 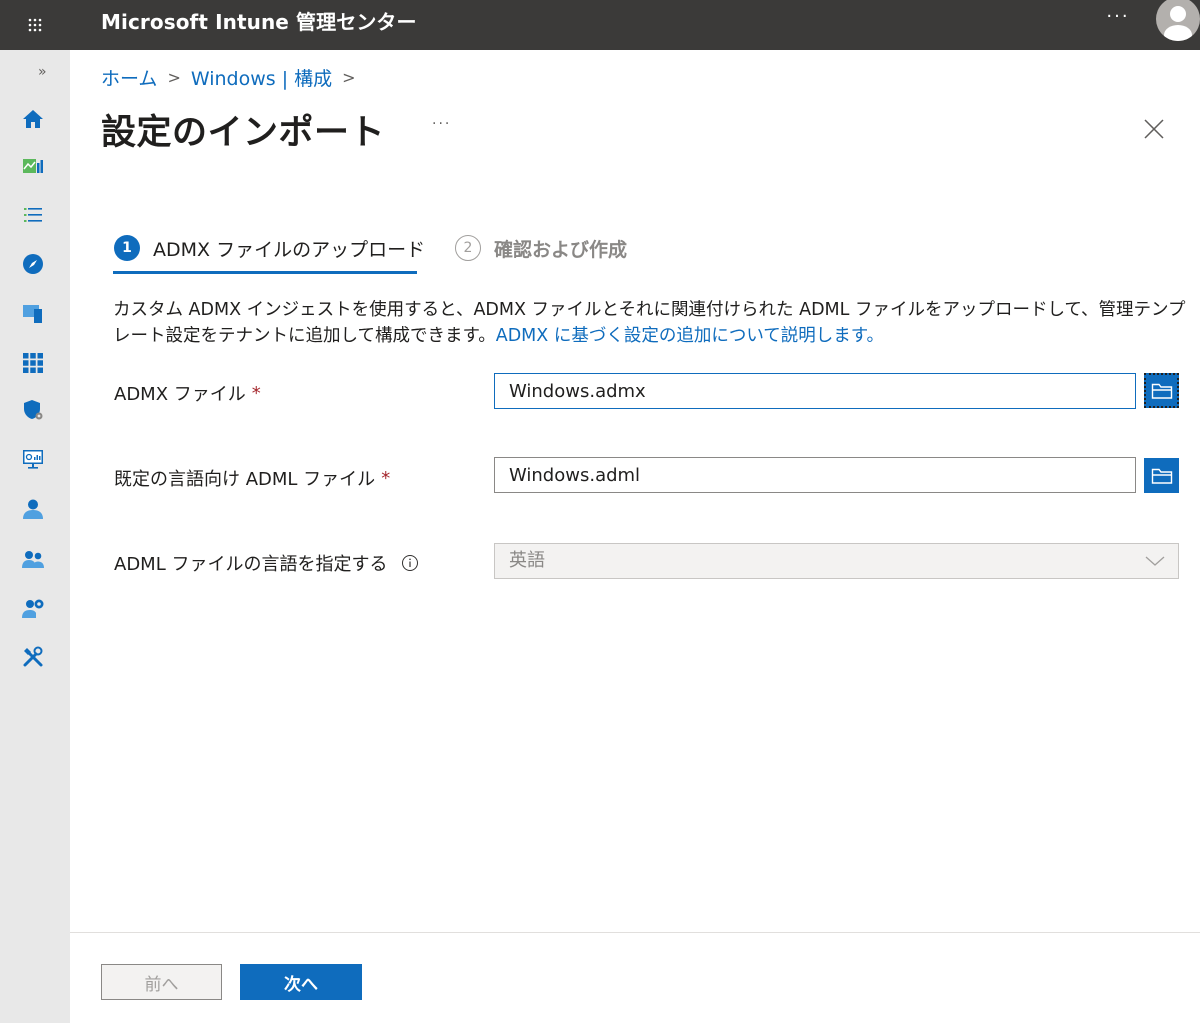 I want to click on home-icon, so click(x=33, y=119).